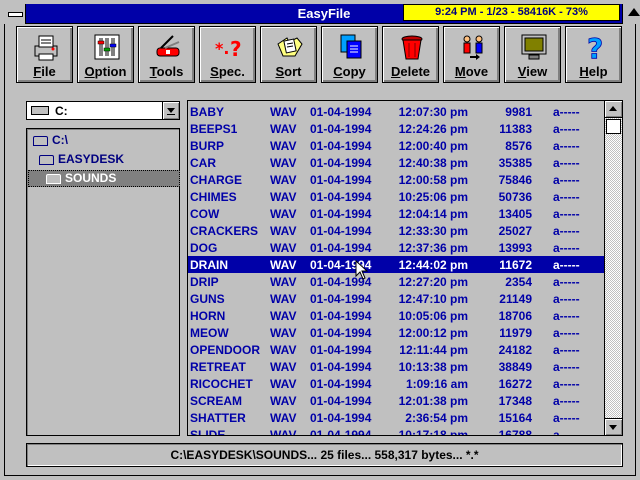  What do you see at coordinates (412, 47) in the screenshot?
I see `trash-can-icon` at bounding box center [412, 47].